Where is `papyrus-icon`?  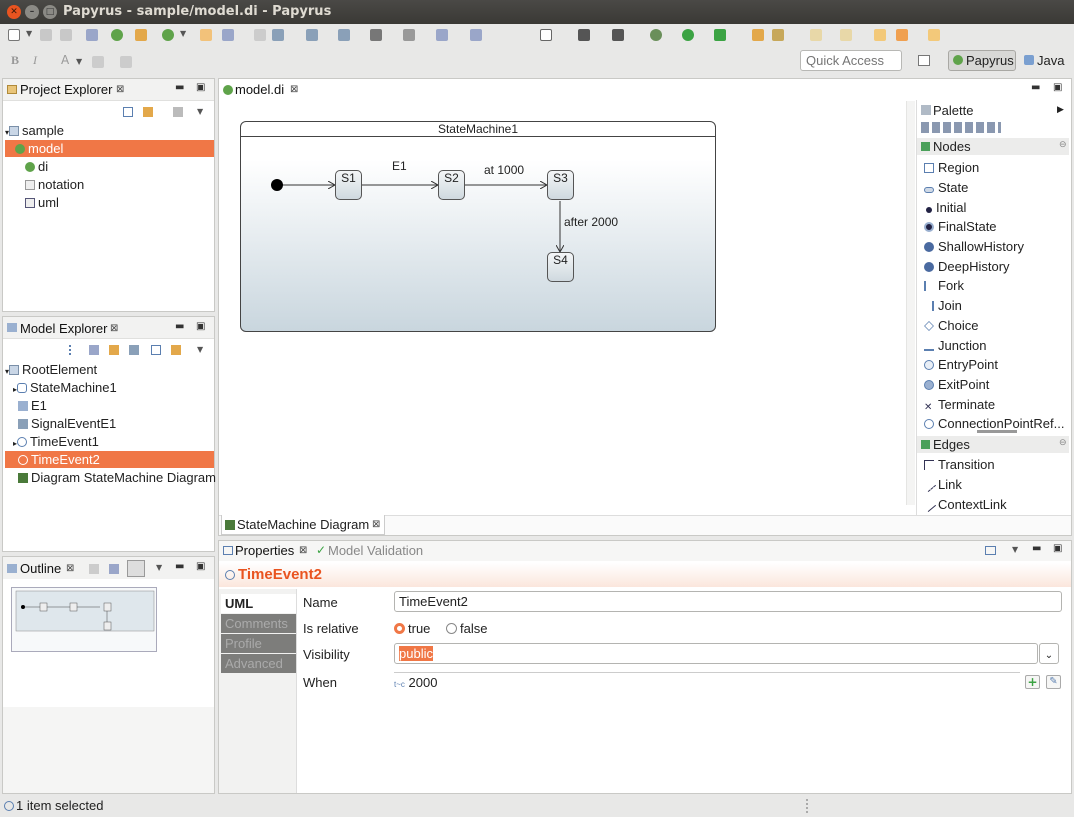 papyrus-icon is located at coordinates (117, 35).